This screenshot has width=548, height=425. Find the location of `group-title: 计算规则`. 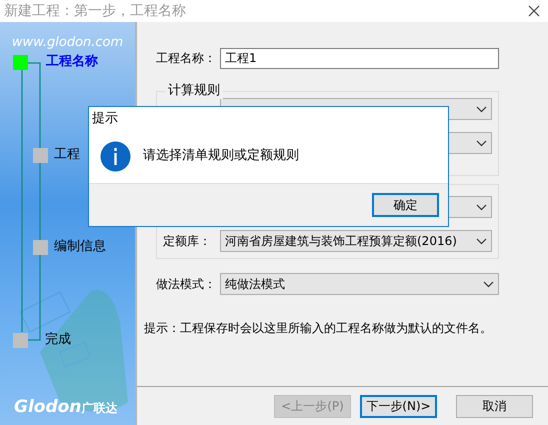

group-title: 计算规则 is located at coordinates (194, 91).